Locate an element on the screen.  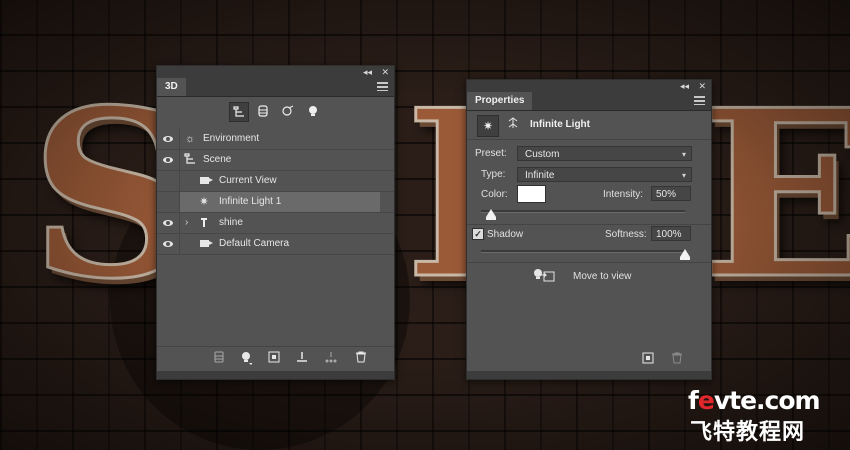
panel-3d-tabbar: 3D is located at coordinates (275, 87).